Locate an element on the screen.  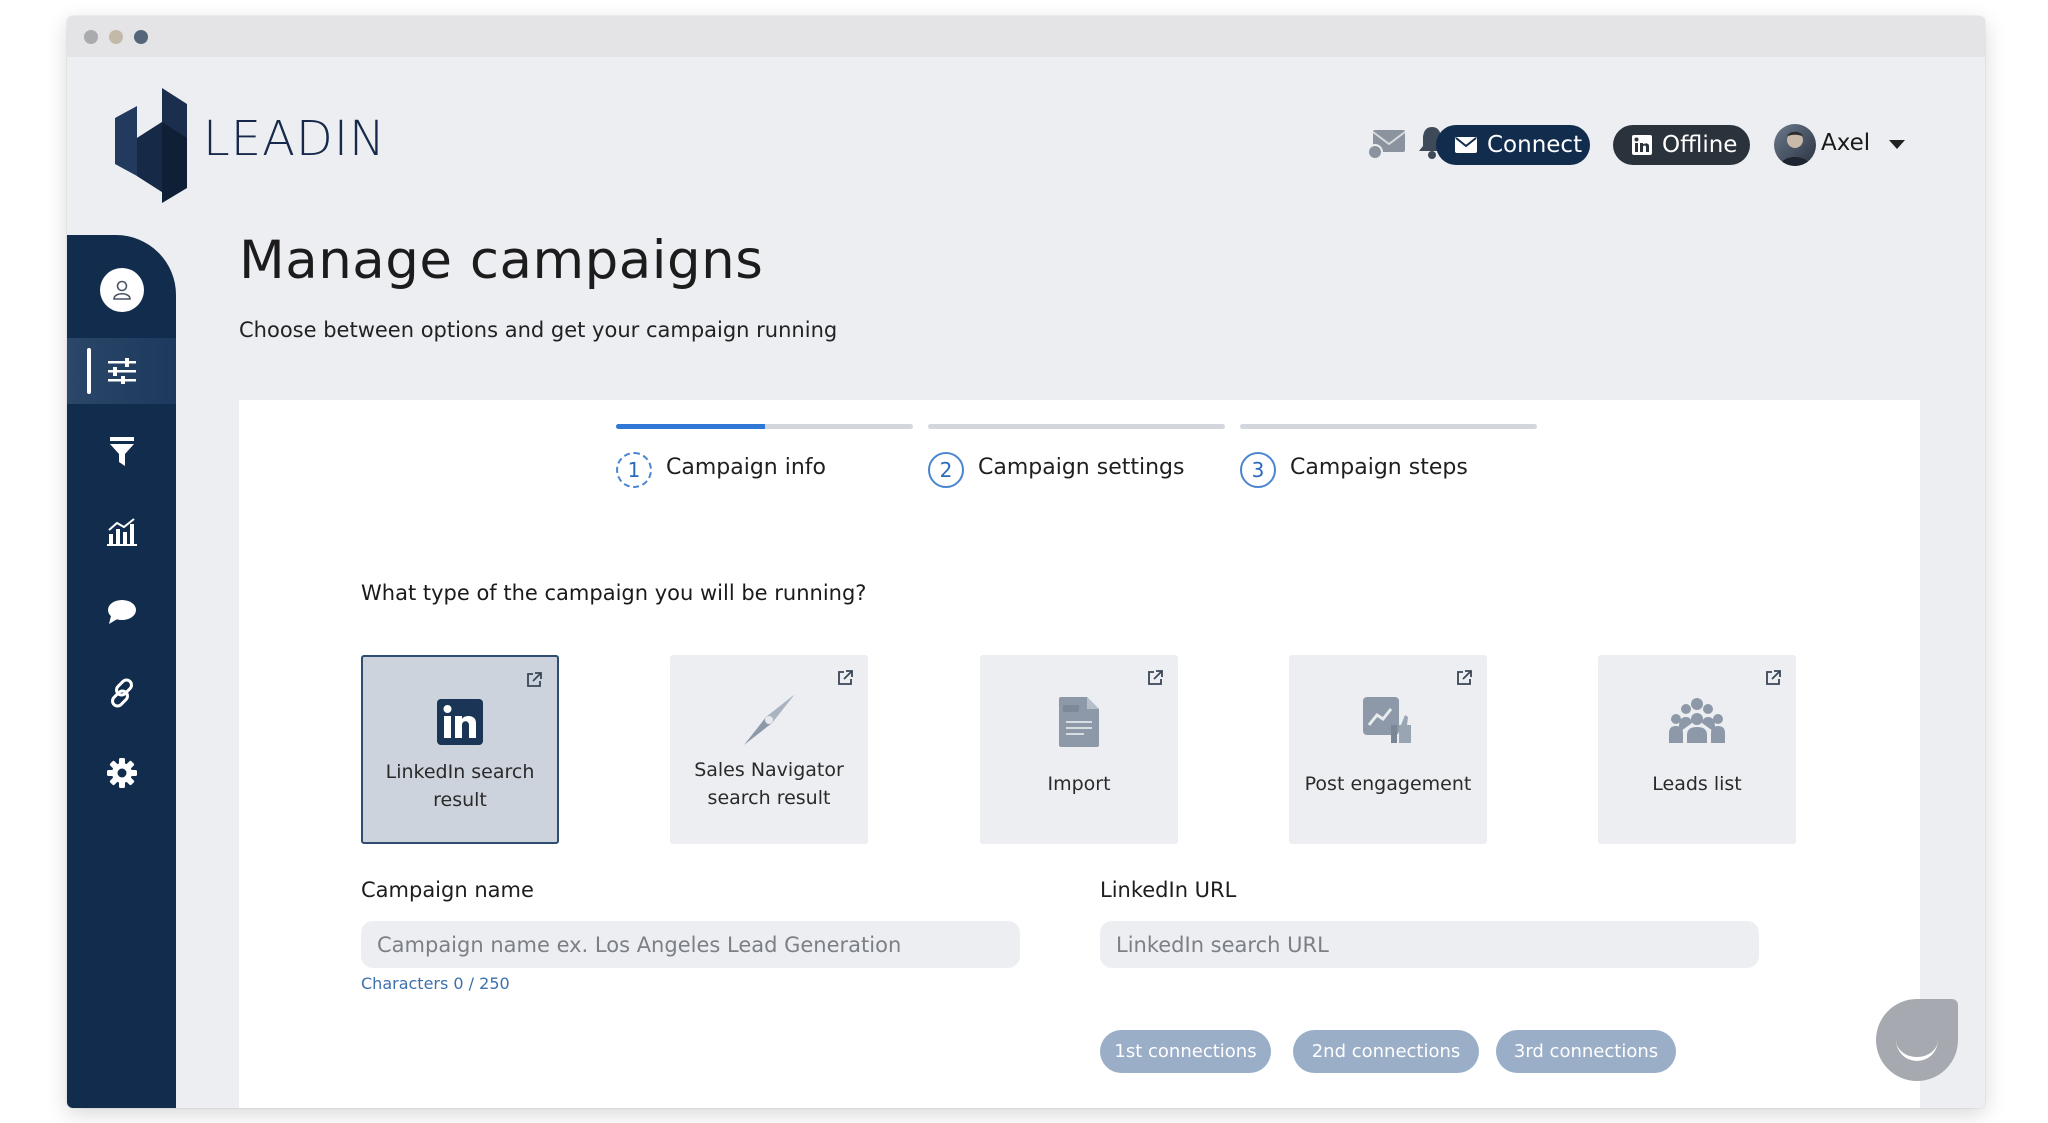
sidebar-item-messages is located at coordinates (121, 612).